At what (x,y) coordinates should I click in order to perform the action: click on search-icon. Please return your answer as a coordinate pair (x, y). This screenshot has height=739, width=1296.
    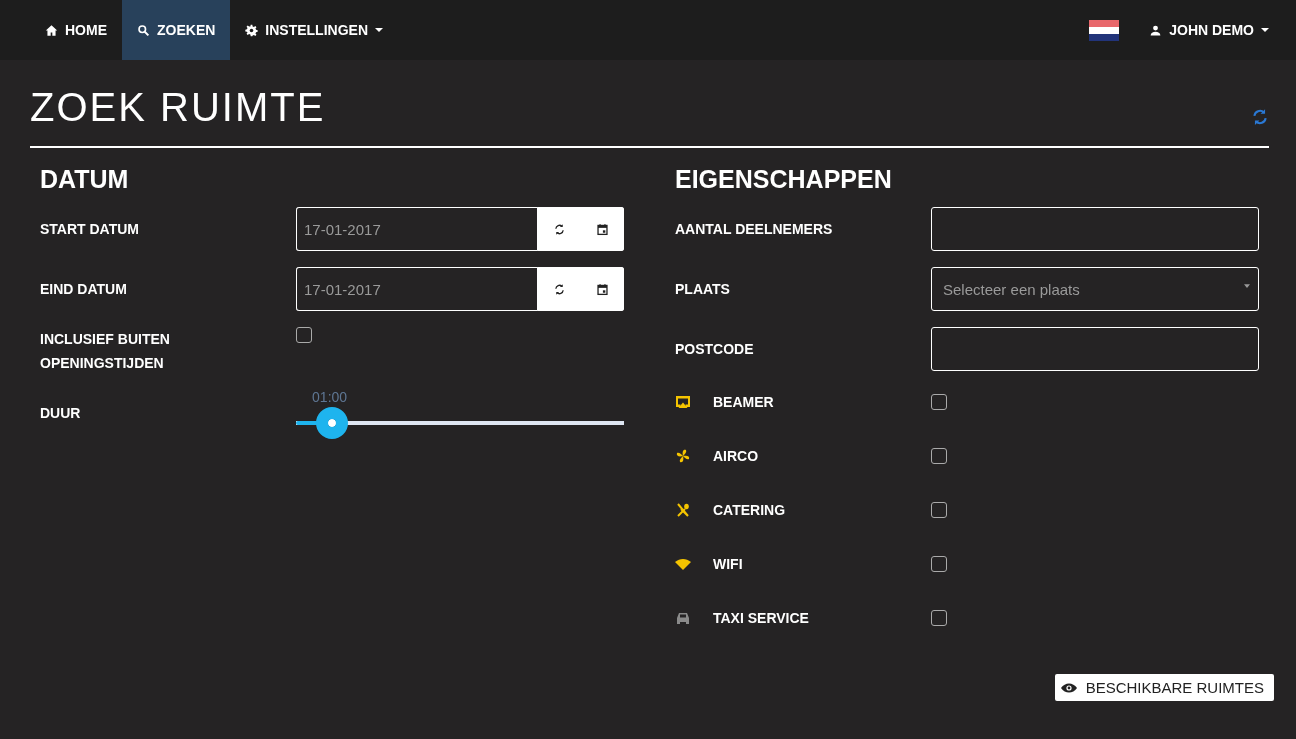
    Looking at the image, I should click on (143, 30).